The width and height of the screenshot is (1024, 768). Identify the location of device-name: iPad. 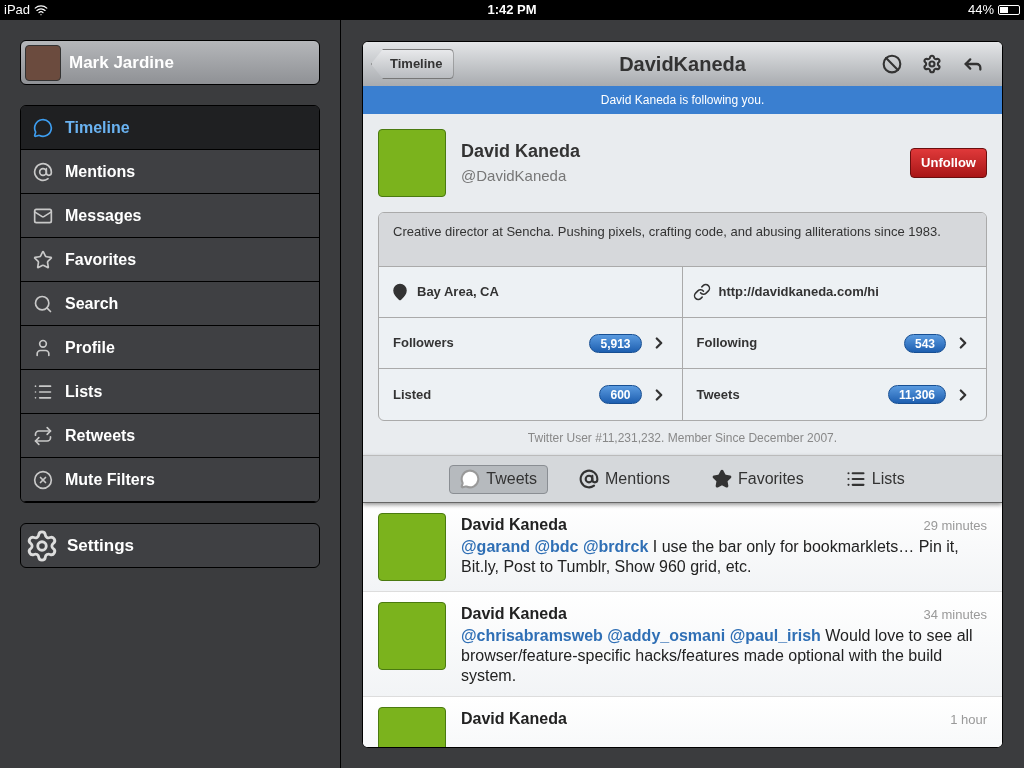
(17, 10).